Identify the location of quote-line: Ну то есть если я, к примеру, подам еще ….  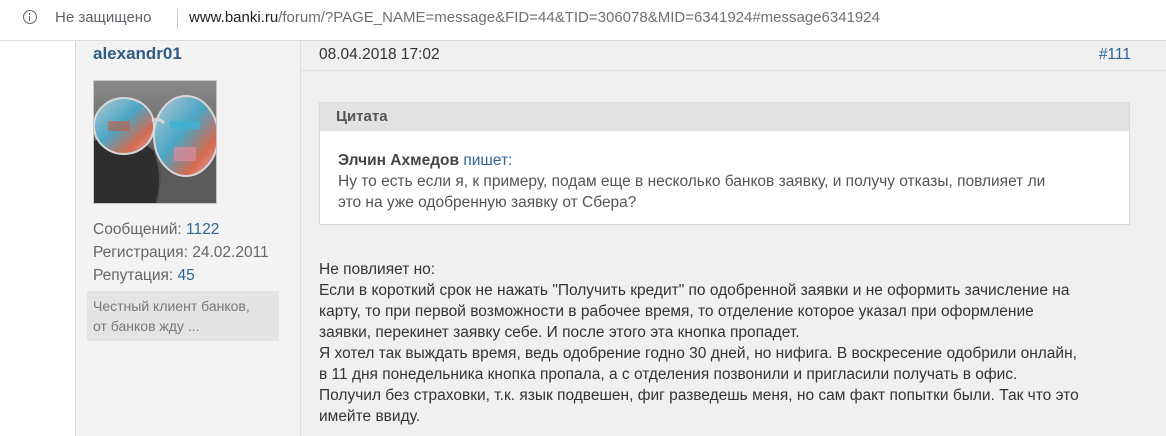
(692, 181).